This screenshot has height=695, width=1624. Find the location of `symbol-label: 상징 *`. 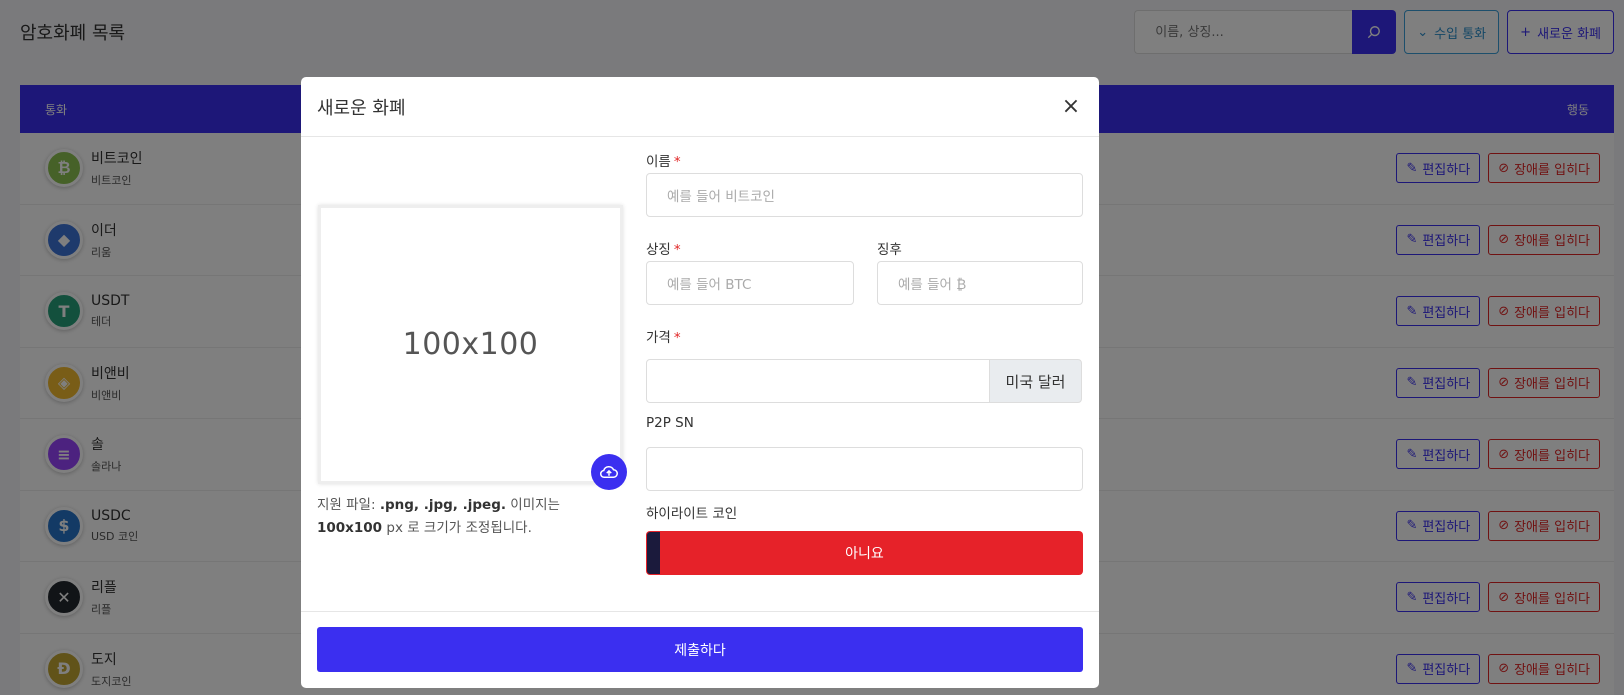

symbol-label: 상징 * is located at coordinates (663, 248).